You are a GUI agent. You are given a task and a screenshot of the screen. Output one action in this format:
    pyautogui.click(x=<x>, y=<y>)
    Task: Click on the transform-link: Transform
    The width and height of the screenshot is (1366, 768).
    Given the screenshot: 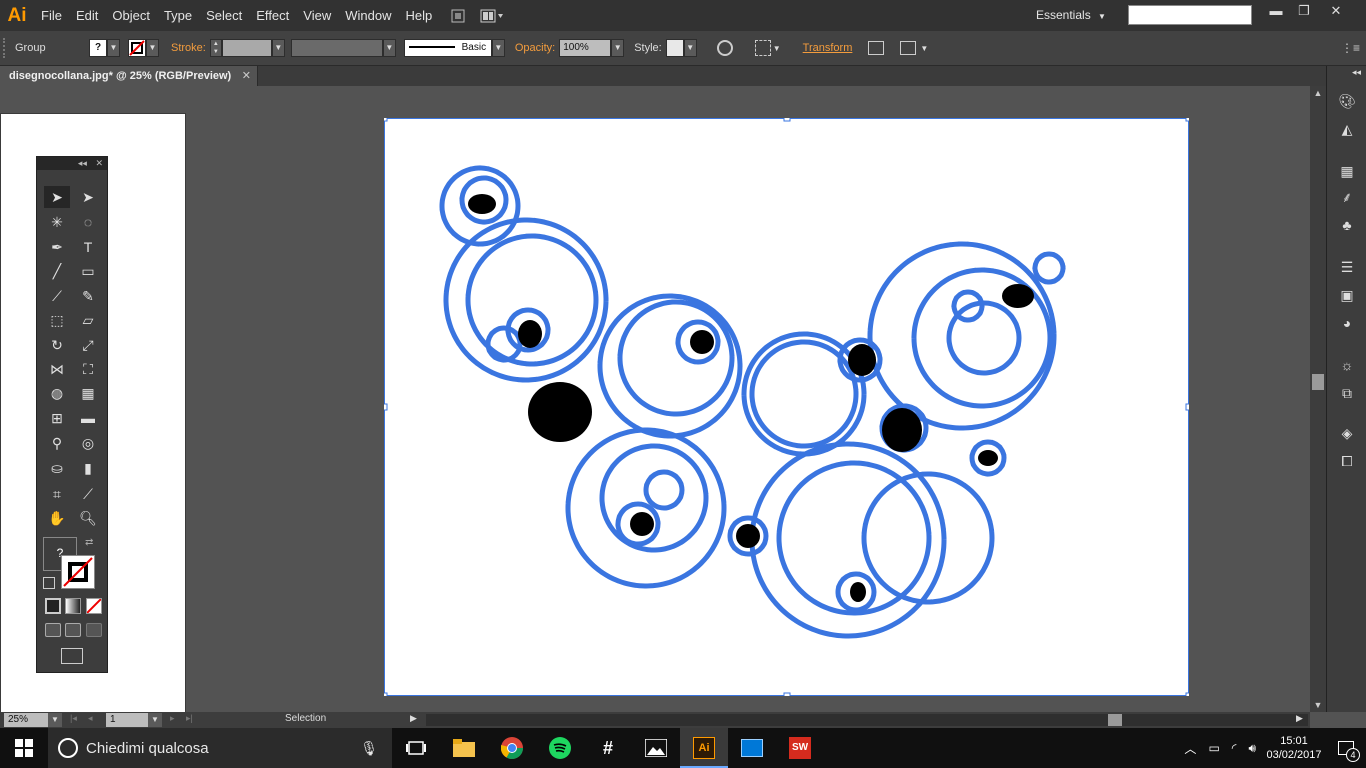 What is the action you would take?
    pyautogui.click(x=828, y=48)
    